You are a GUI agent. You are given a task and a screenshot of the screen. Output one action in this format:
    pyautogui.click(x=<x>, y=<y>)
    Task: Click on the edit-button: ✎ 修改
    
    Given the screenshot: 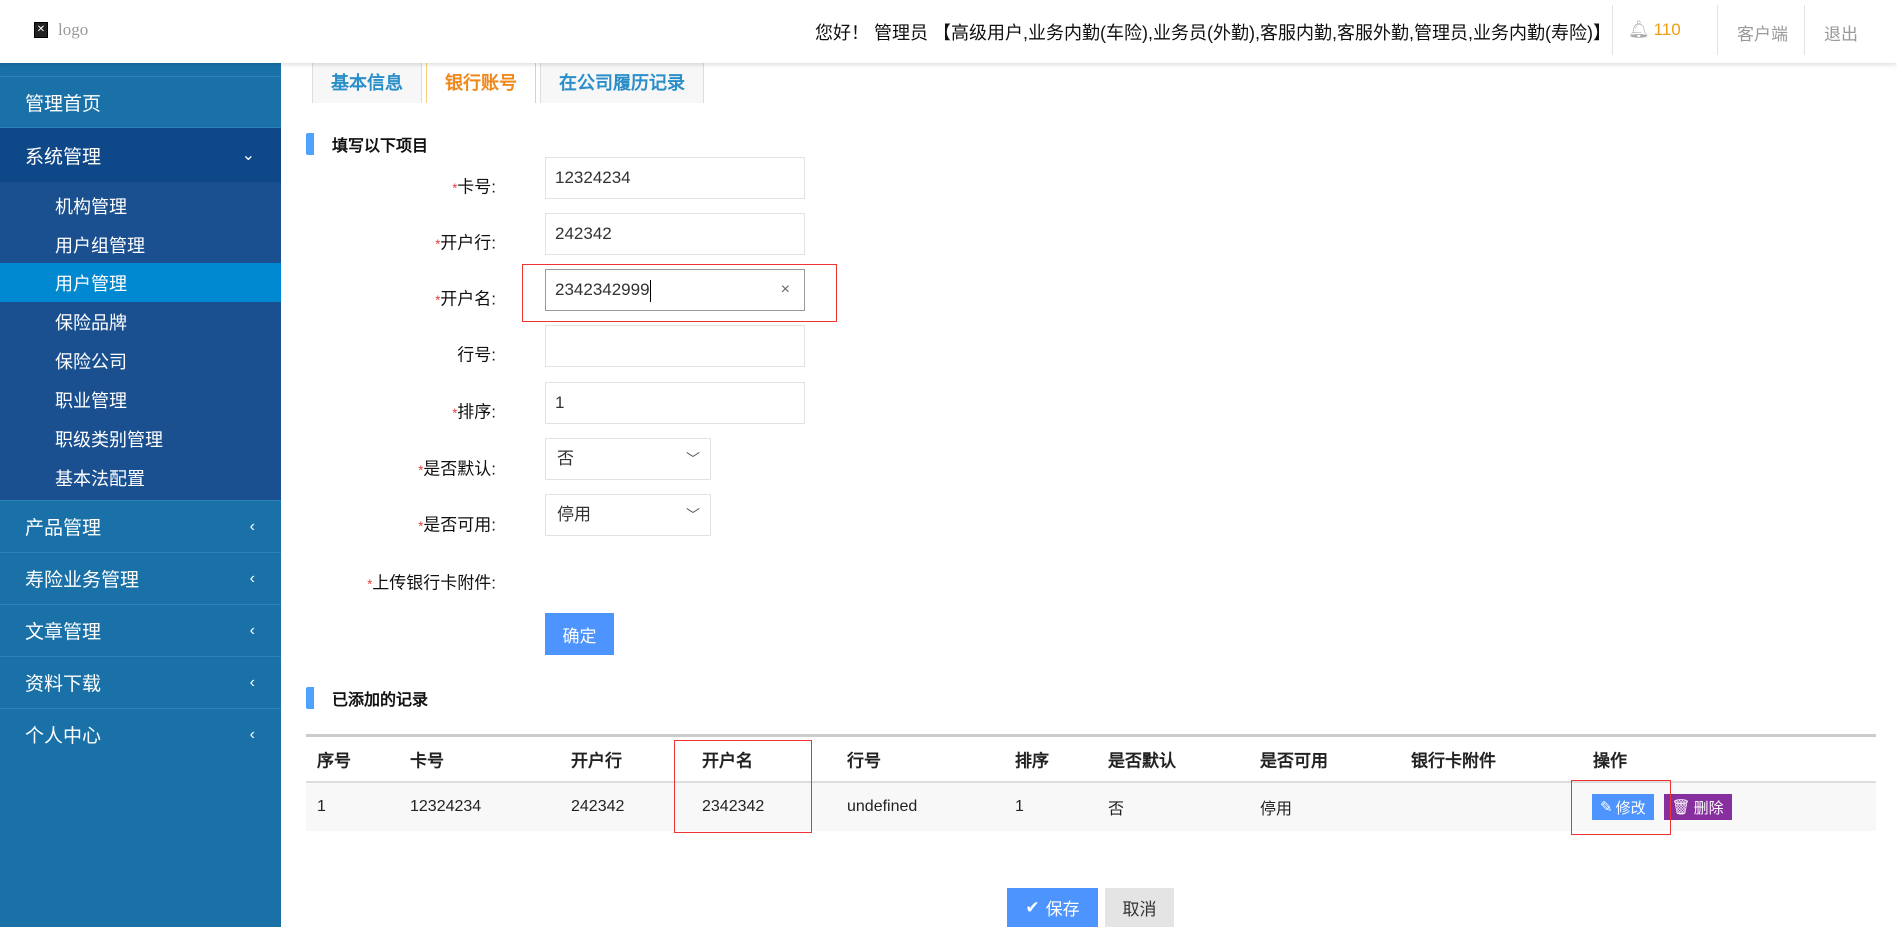 What is the action you would take?
    pyautogui.click(x=1623, y=807)
    